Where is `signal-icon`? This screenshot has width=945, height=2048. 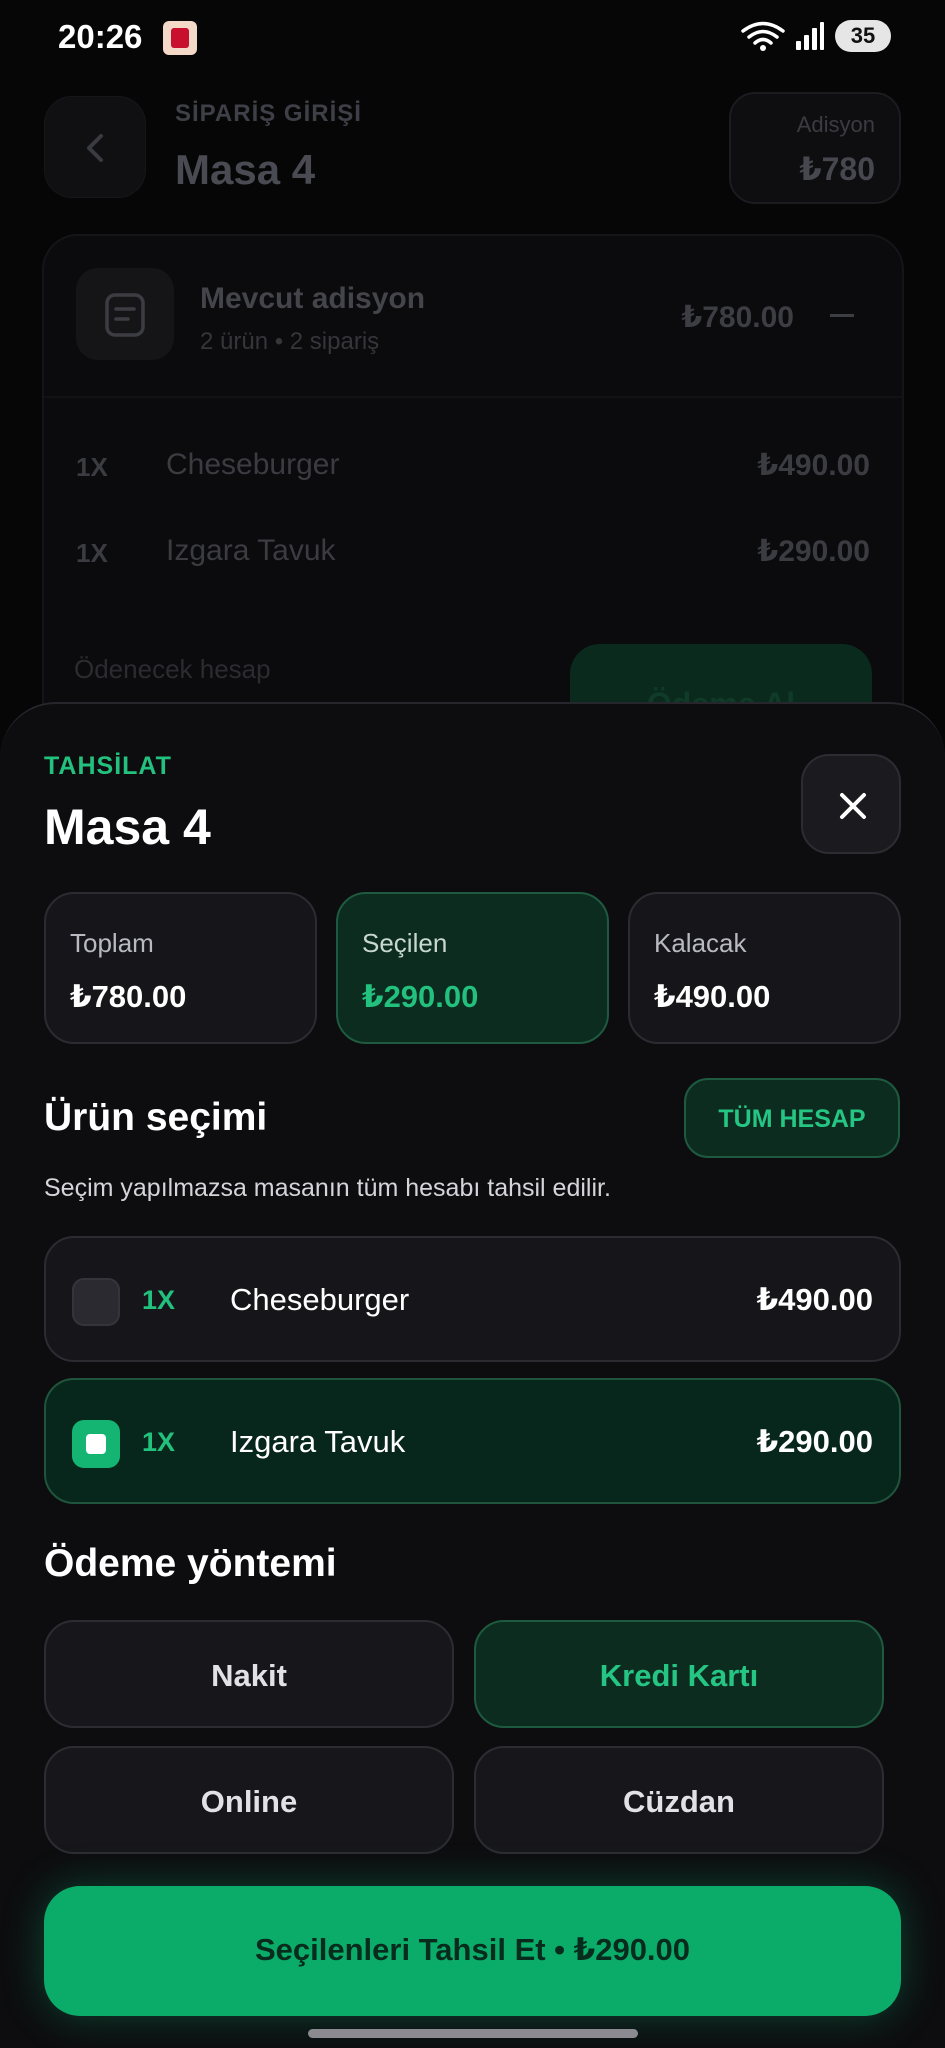
signal-icon is located at coordinates (810, 36).